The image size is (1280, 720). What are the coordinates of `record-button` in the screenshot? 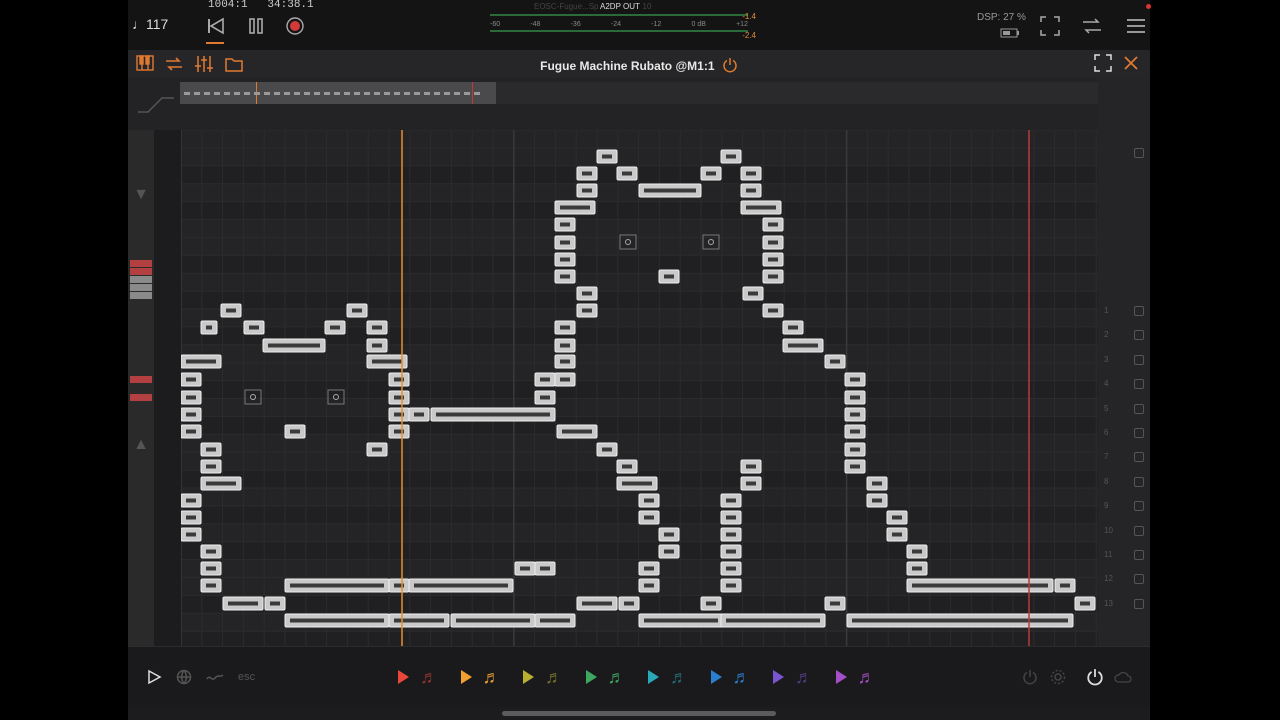 It's located at (295, 26).